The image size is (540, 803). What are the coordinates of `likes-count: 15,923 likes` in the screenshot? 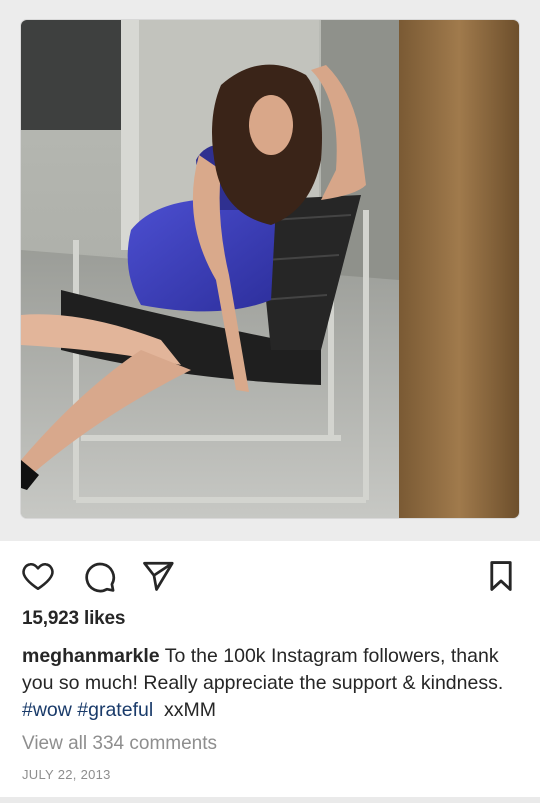 It's located at (73, 619).